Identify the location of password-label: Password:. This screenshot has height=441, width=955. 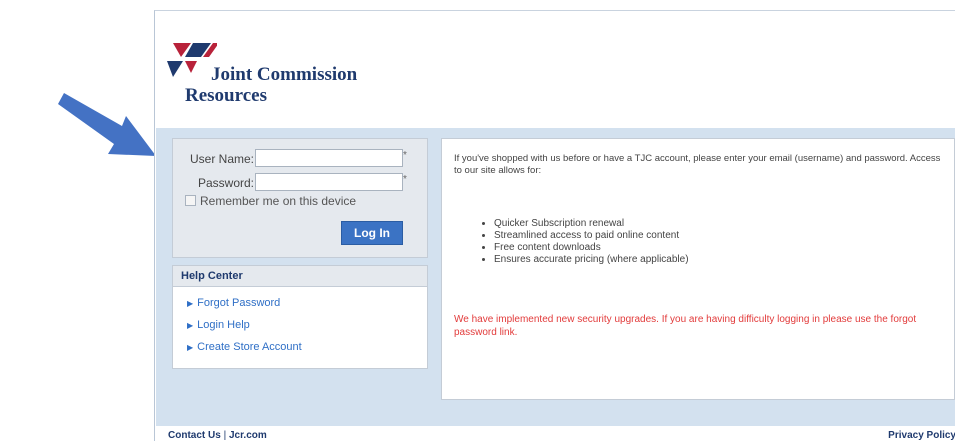
(225, 183).